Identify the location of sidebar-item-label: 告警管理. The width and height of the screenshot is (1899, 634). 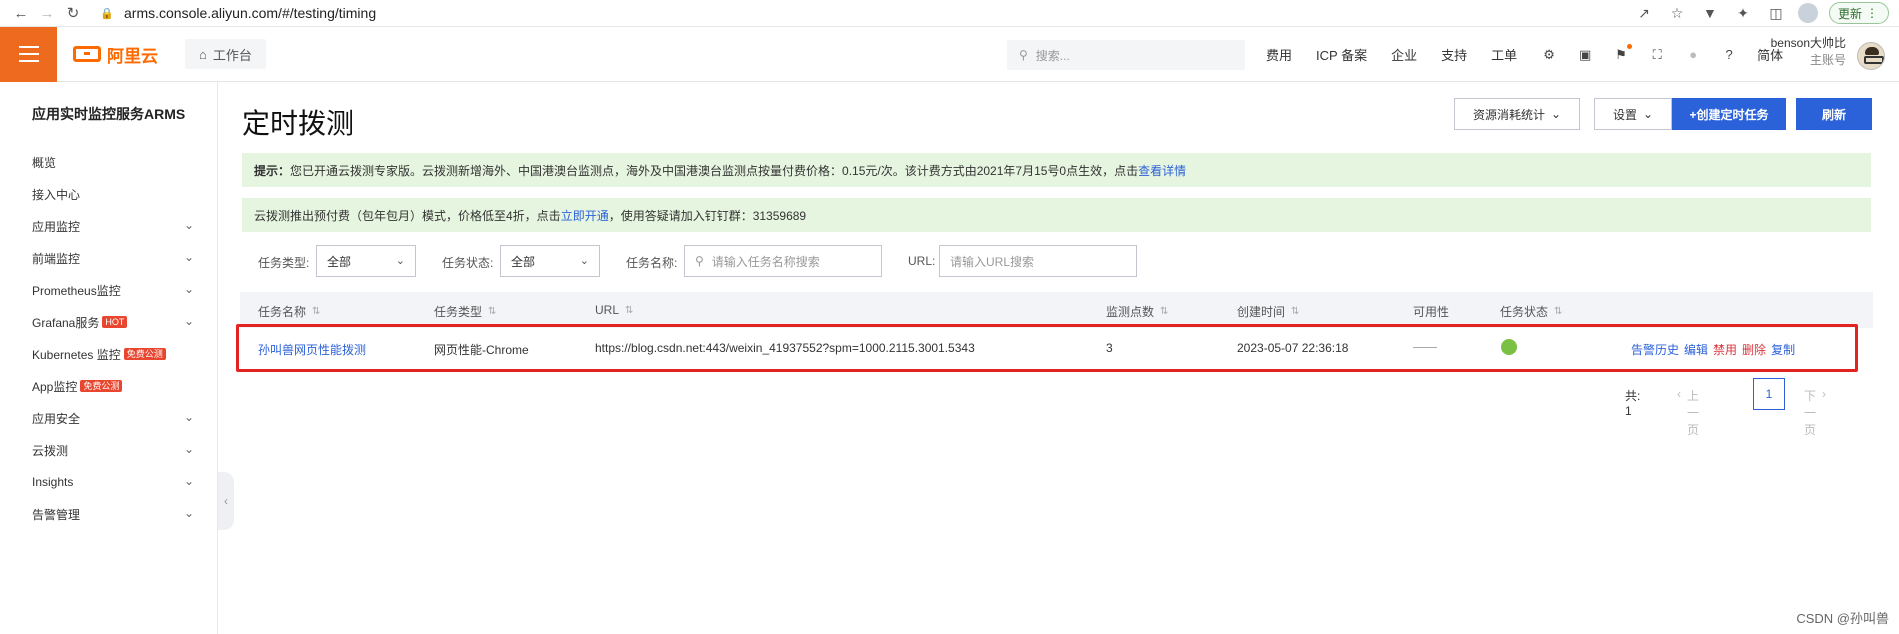
(56, 514).